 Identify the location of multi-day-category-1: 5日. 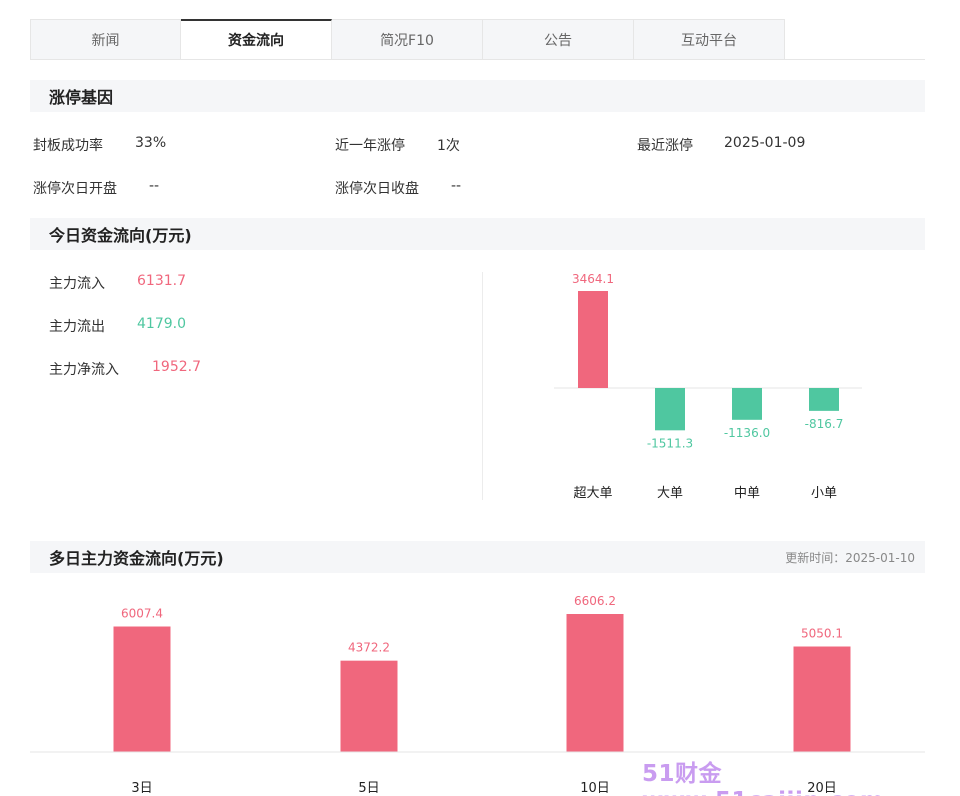
(368, 788).